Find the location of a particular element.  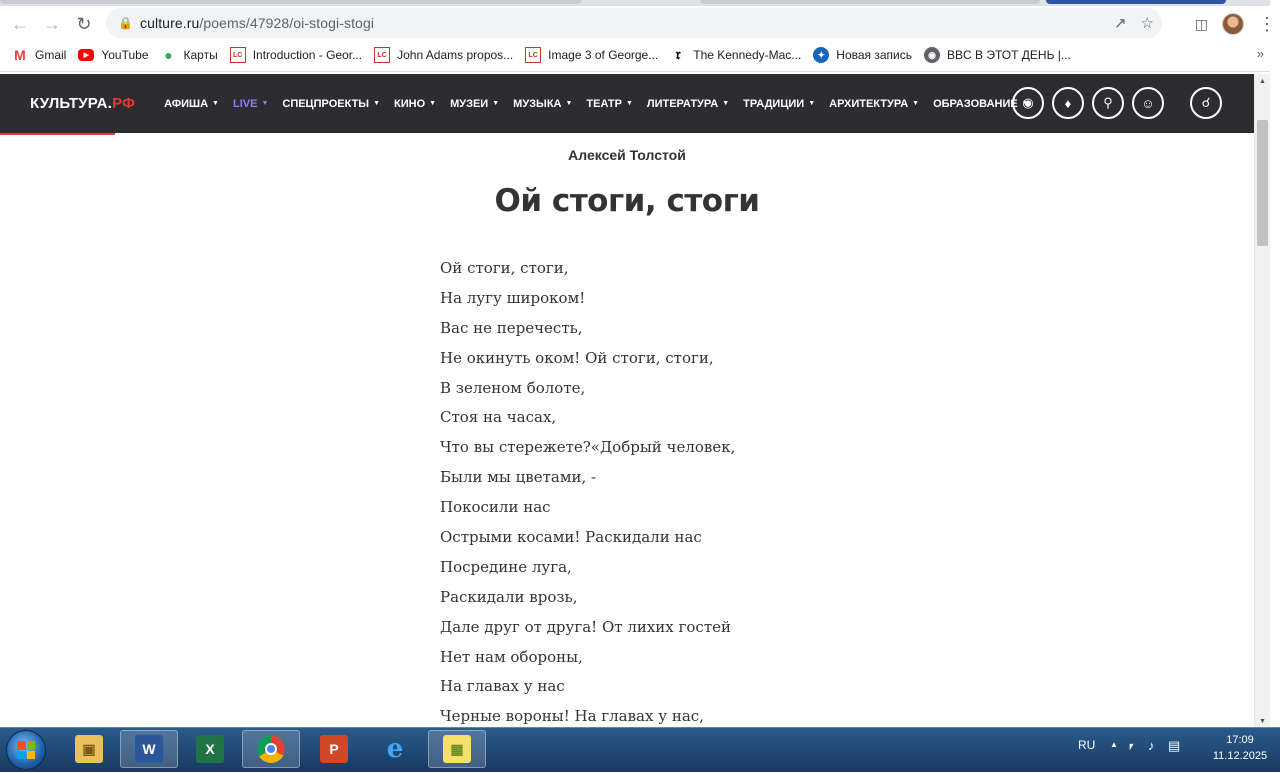

menu-item-tradicii: ТРАДИЦИИ ▼ is located at coordinates (779, 104).